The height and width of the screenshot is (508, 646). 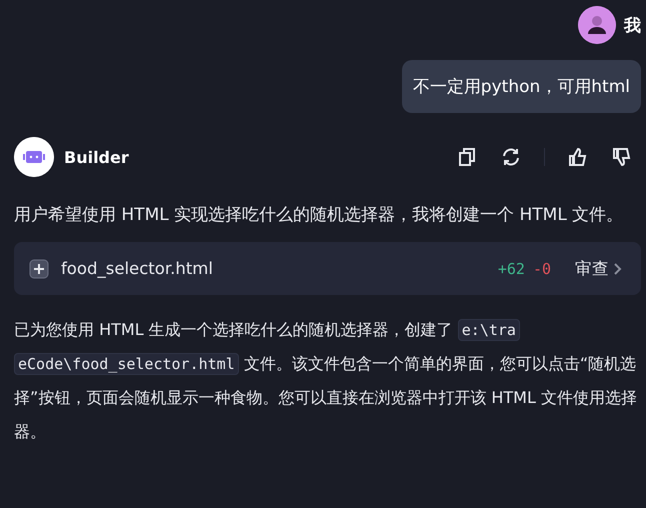 What do you see at coordinates (593, 269) in the screenshot?
I see `review-button: 审查` at bounding box center [593, 269].